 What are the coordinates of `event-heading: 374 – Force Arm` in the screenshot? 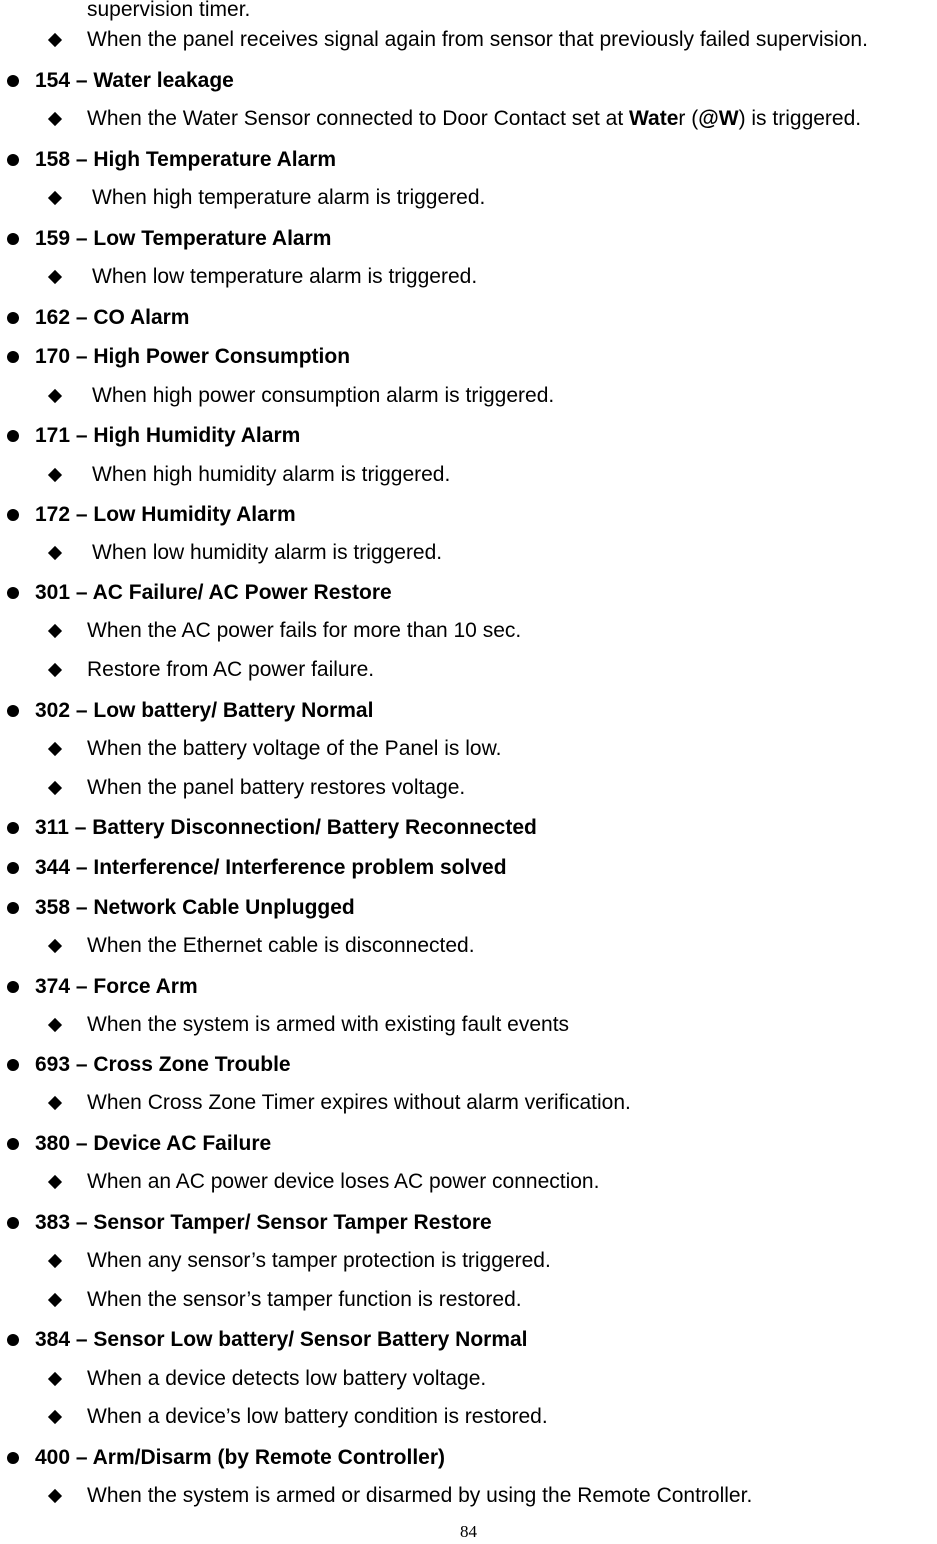 It's located at (116, 986).